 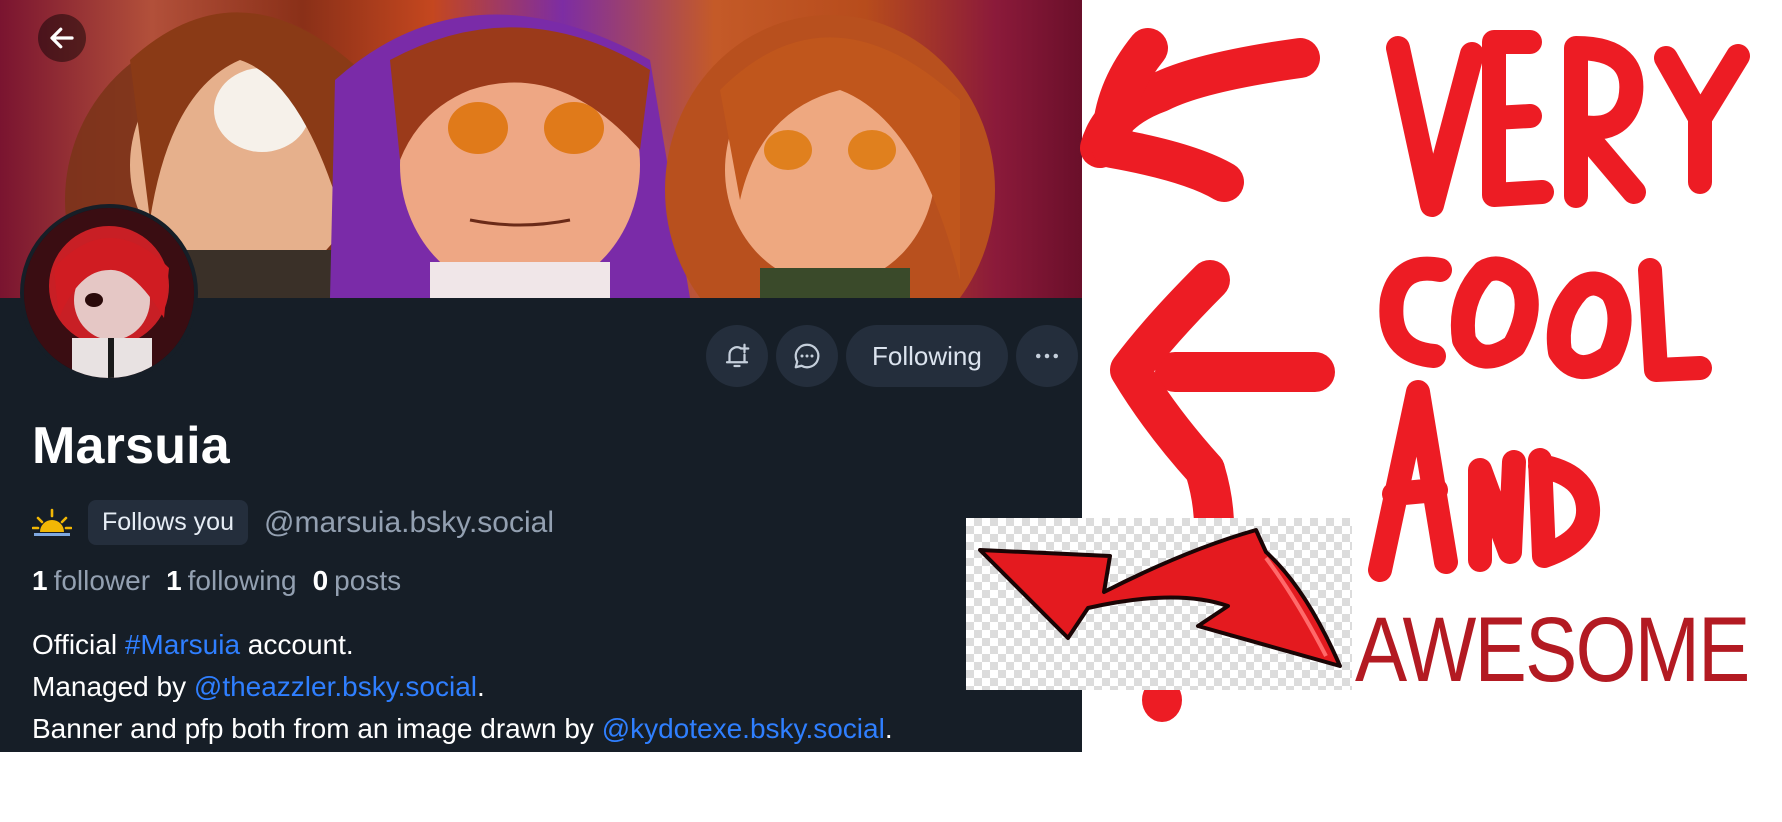 What do you see at coordinates (52, 522) in the screenshot?
I see `sunrise-icon` at bounding box center [52, 522].